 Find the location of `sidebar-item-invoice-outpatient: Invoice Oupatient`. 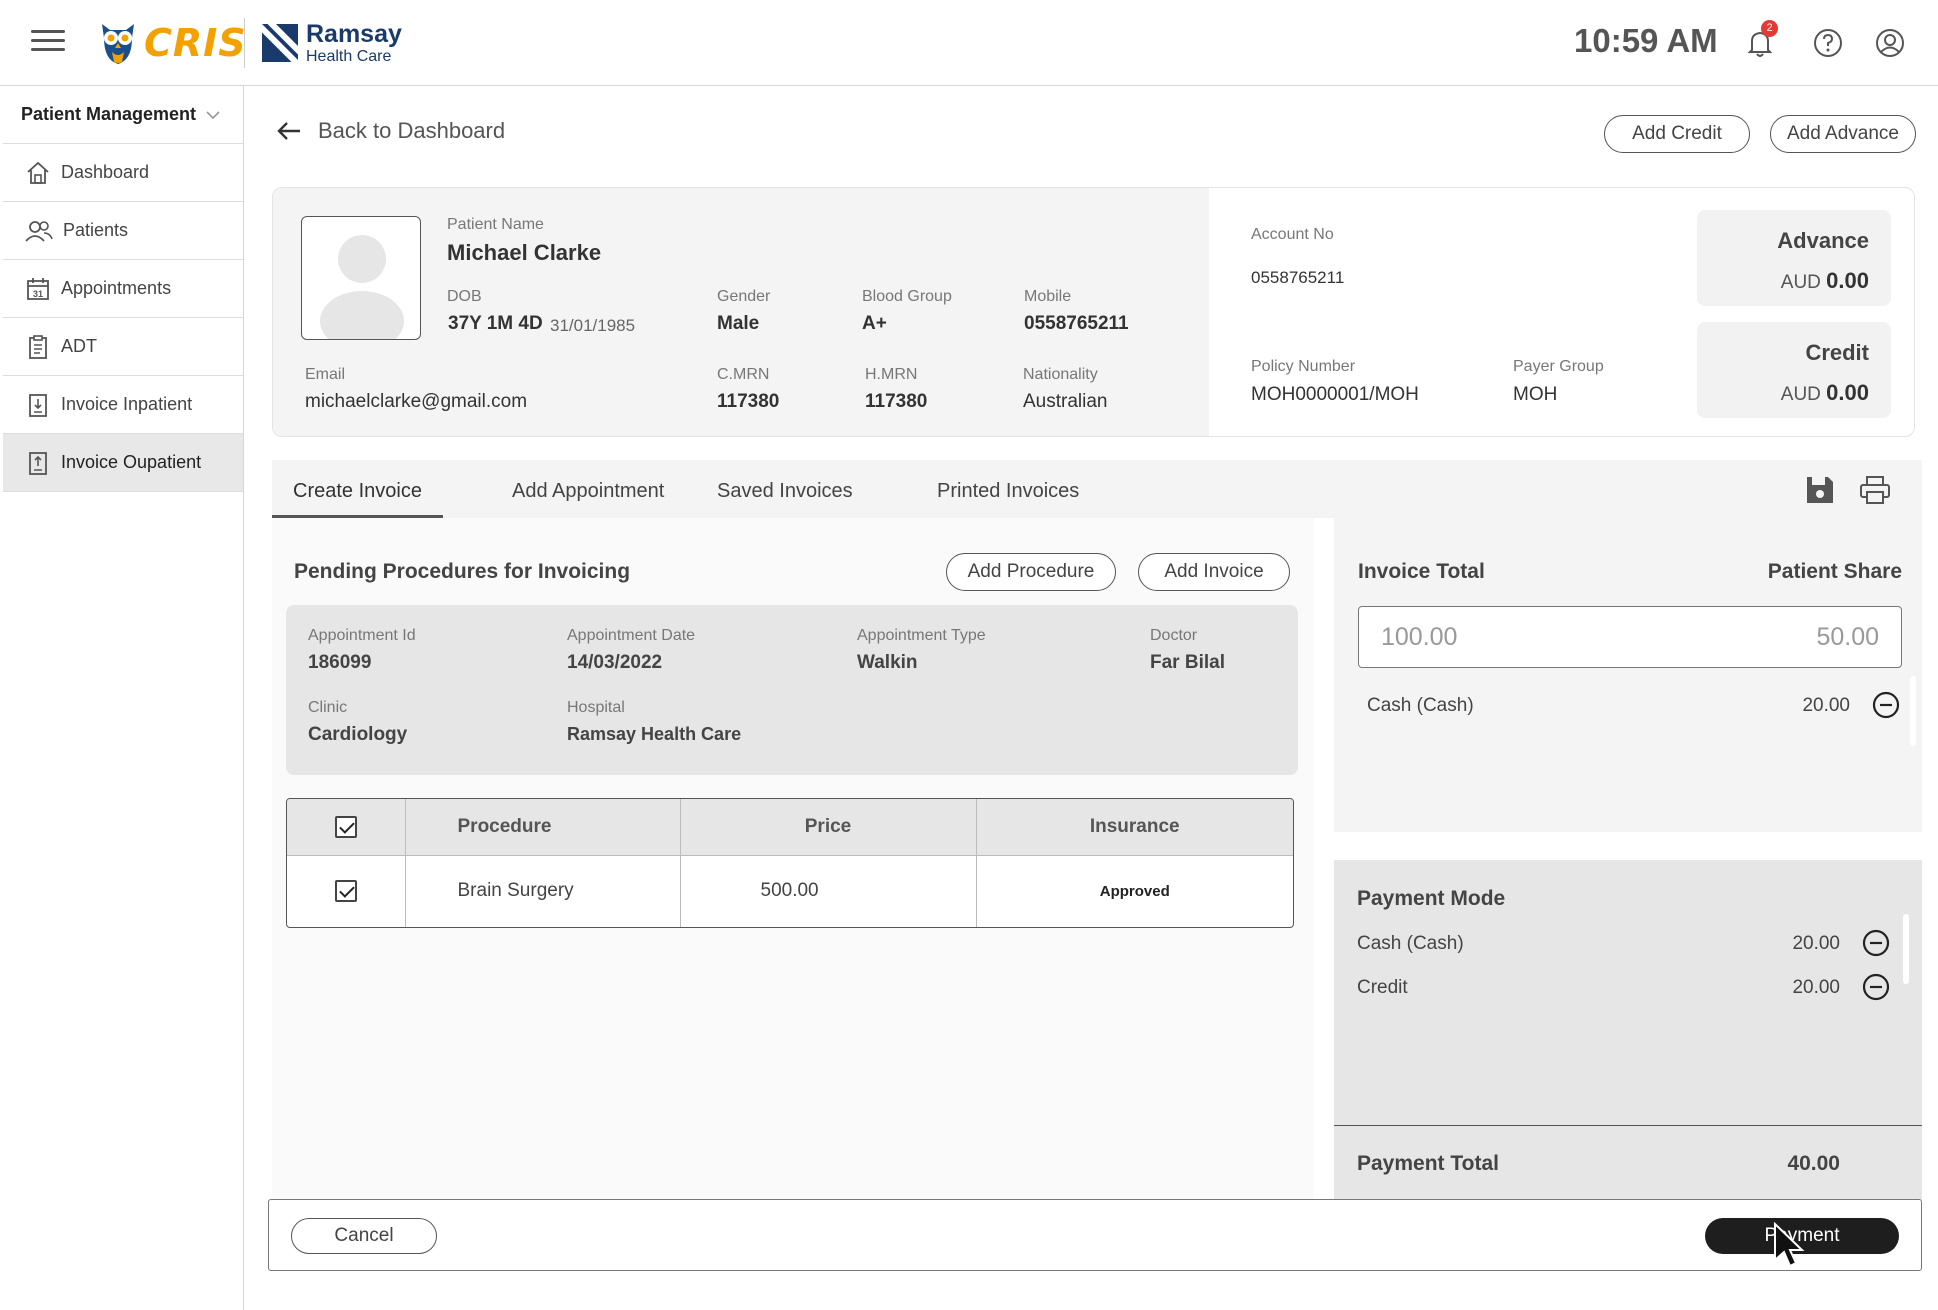

sidebar-item-invoice-outpatient: Invoice Oupatient is located at coordinates (123, 463).